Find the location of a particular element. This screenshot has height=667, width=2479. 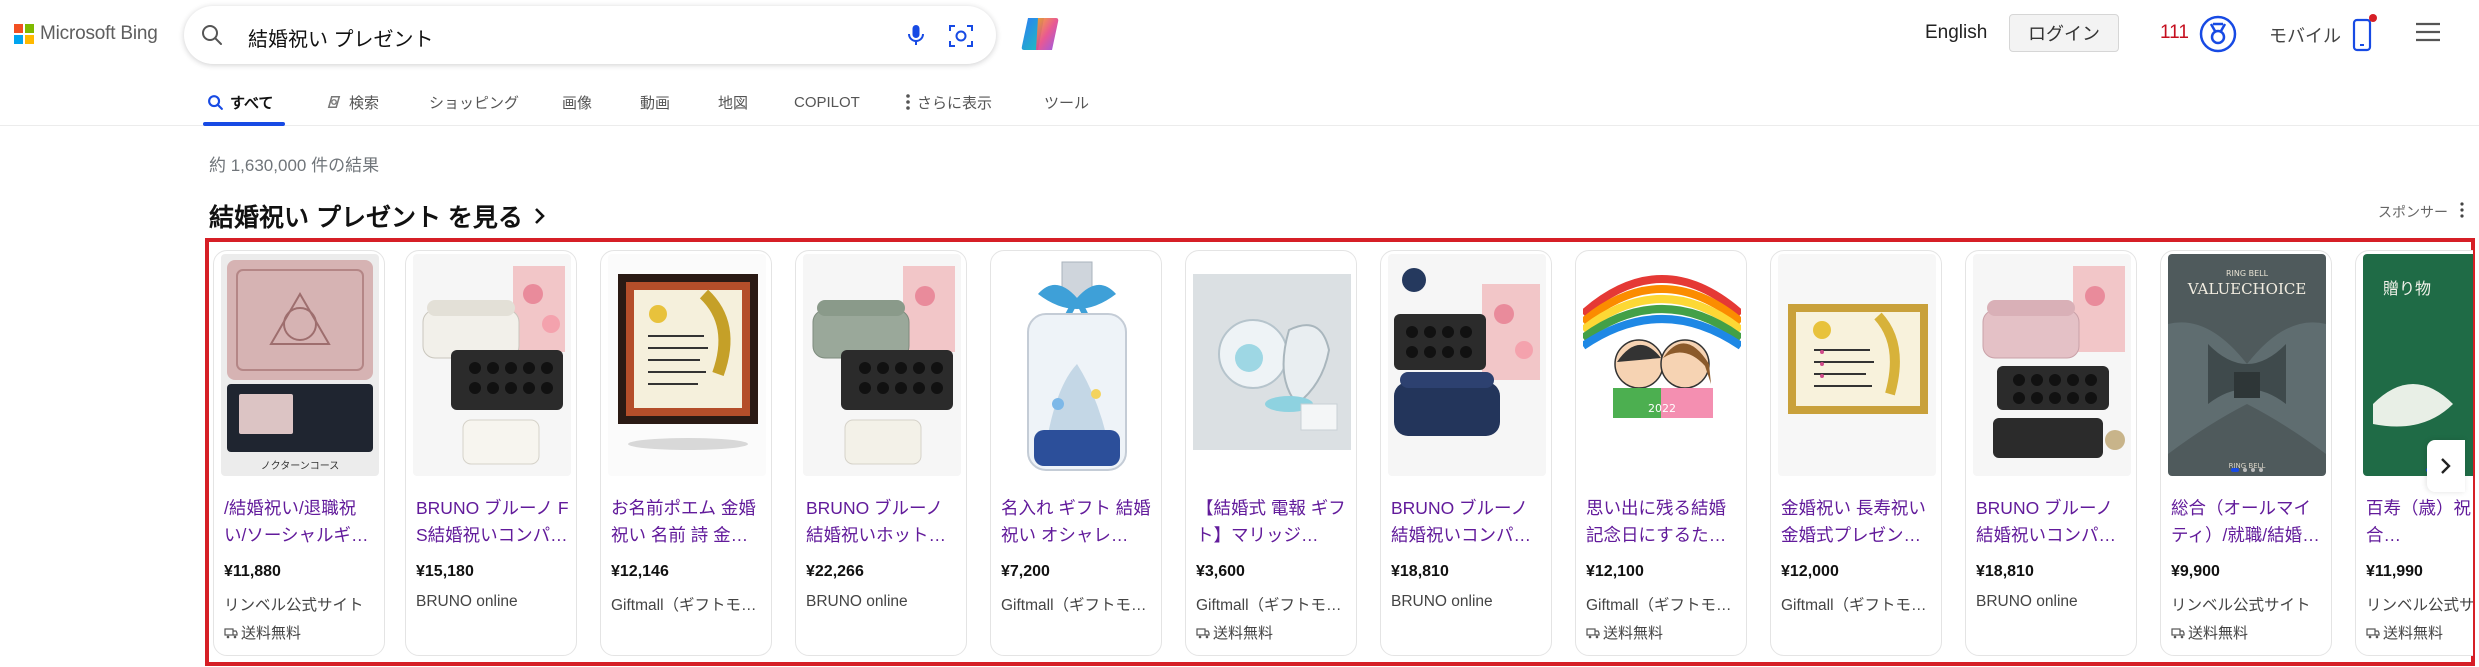

more-options-icon is located at coordinates (2462, 210).